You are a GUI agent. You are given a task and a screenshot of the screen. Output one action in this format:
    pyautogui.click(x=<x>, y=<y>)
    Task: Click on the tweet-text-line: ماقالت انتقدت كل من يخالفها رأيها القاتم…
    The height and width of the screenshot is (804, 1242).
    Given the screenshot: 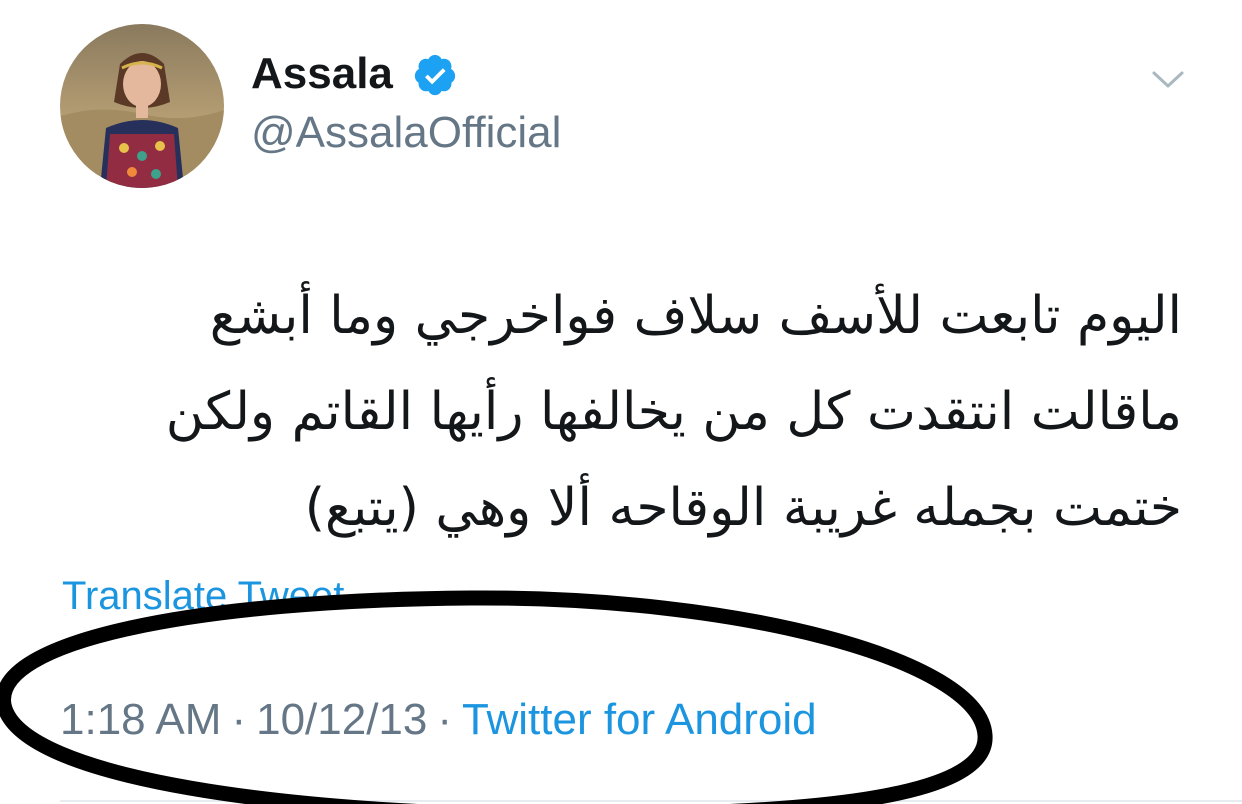 What is the action you would take?
    pyautogui.click(x=673, y=412)
    